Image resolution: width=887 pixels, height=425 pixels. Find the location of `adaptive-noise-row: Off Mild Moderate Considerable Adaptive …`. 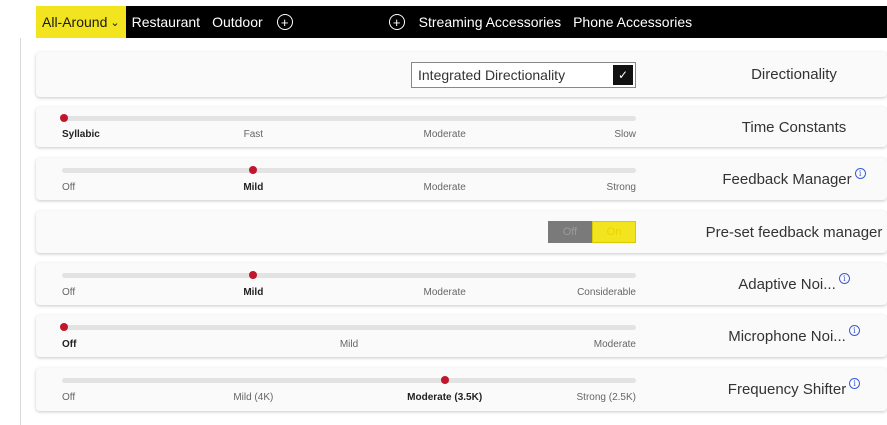

adaptive-noise-row: Off Mild Moderate Considerable Adaptive … is located at coordinates (461, 284).